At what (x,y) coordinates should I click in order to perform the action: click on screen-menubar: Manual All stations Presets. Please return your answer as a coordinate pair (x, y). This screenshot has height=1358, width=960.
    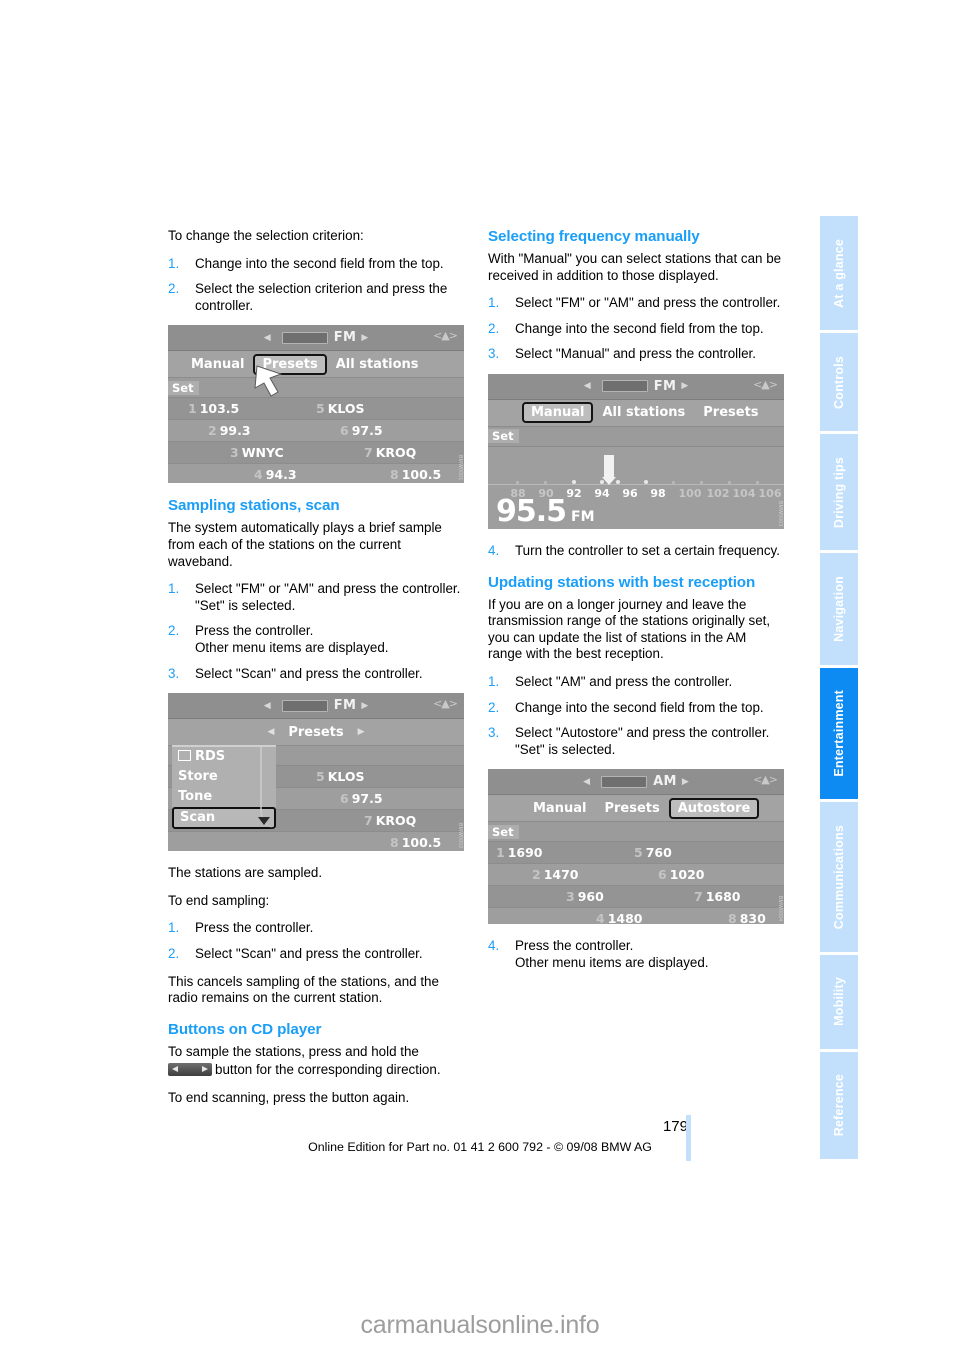
    Looking at the image, I should click on (636, 413).